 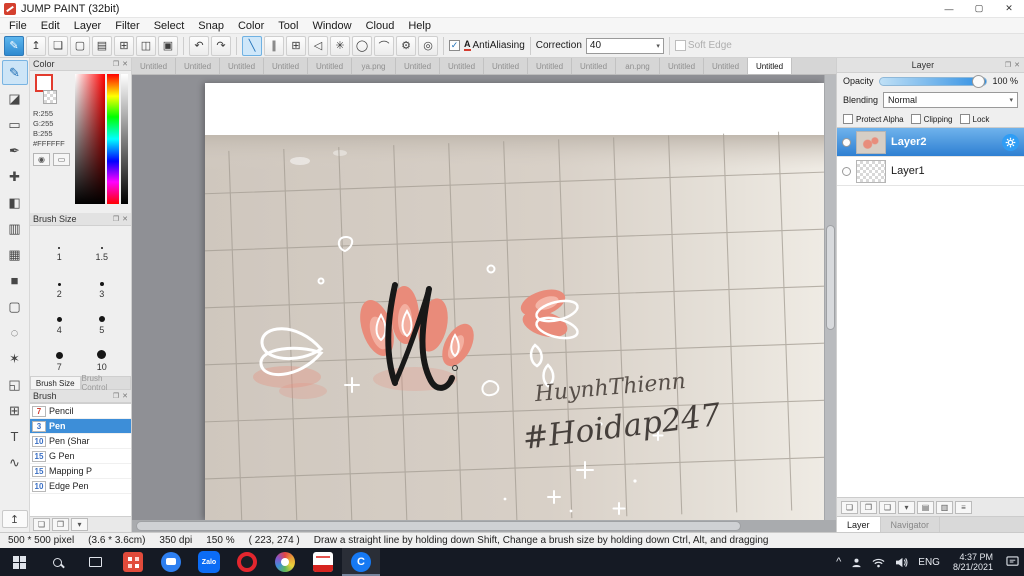 What do you see at coordinates (133, 562) in the screenshot?
I see `taskbar-app-photos` at bounding box center [133, 562].